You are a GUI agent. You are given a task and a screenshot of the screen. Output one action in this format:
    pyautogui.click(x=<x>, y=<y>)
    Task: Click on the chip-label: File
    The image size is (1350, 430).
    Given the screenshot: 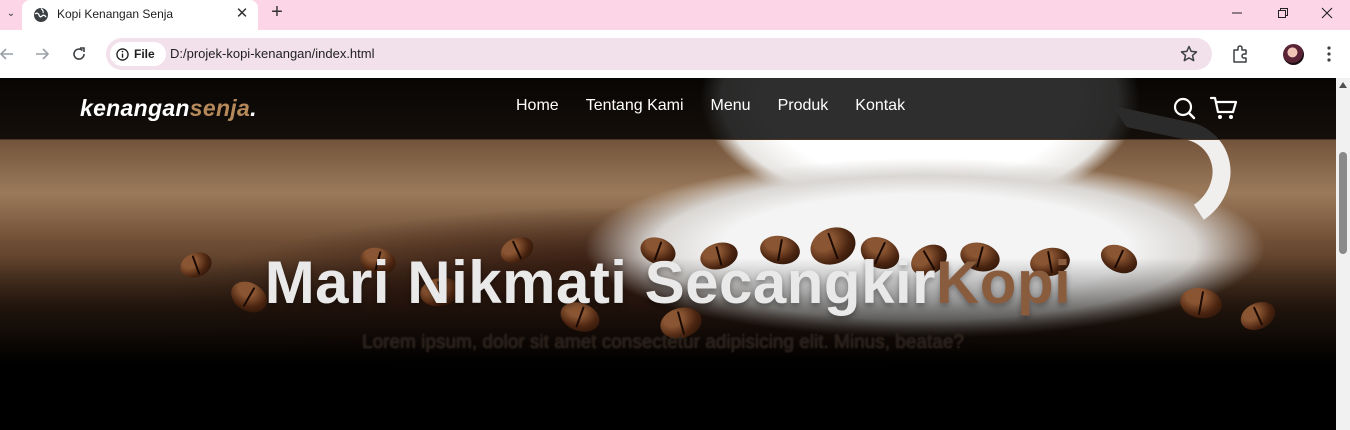 What is the action you would take?
    pyautogui.click(x=144, y=54)
    